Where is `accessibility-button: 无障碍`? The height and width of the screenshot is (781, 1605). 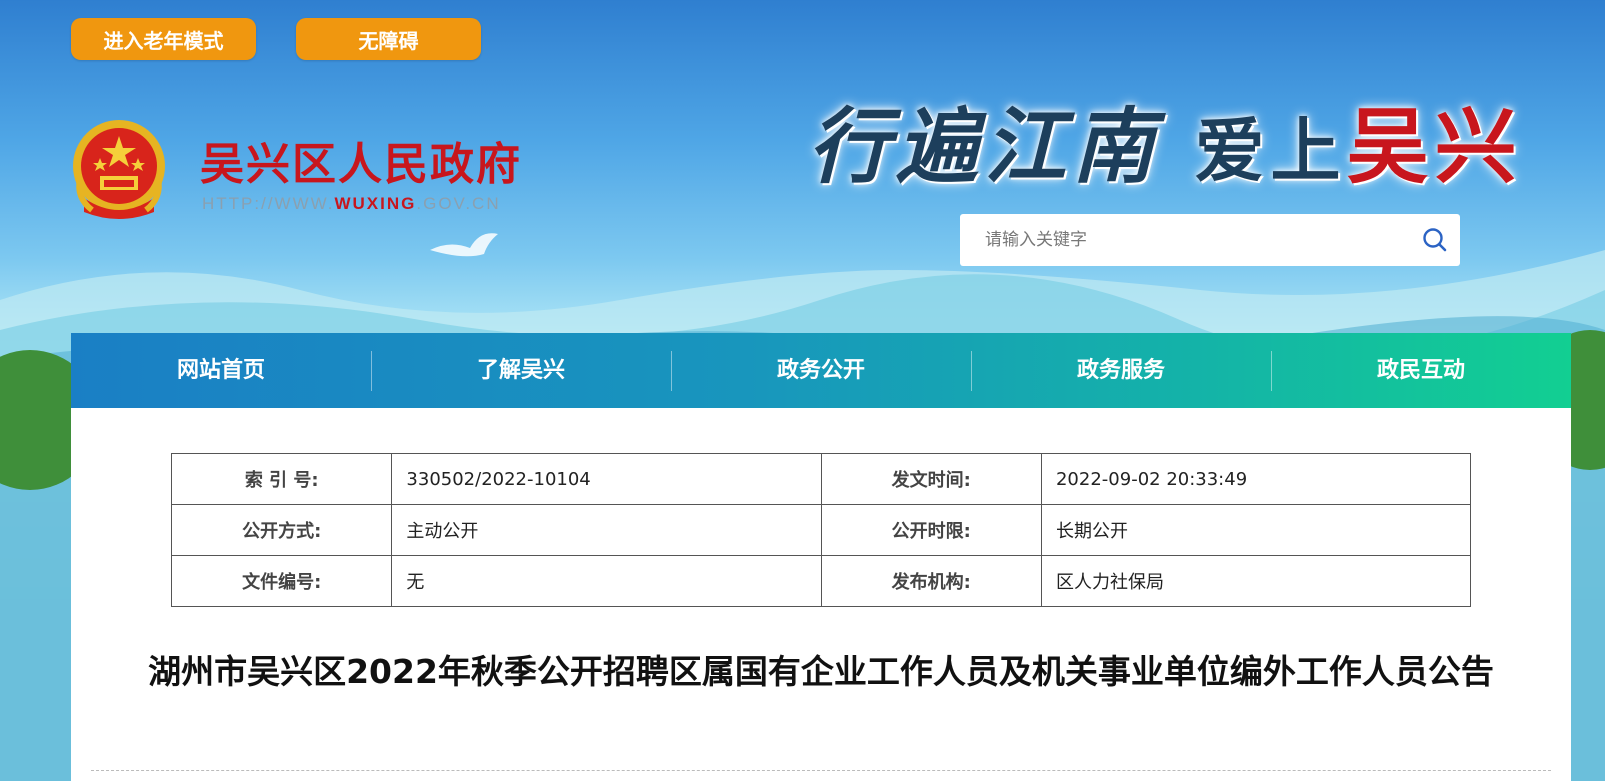
accessibility-button: 无障碍 is located at coordinates (388, 39).